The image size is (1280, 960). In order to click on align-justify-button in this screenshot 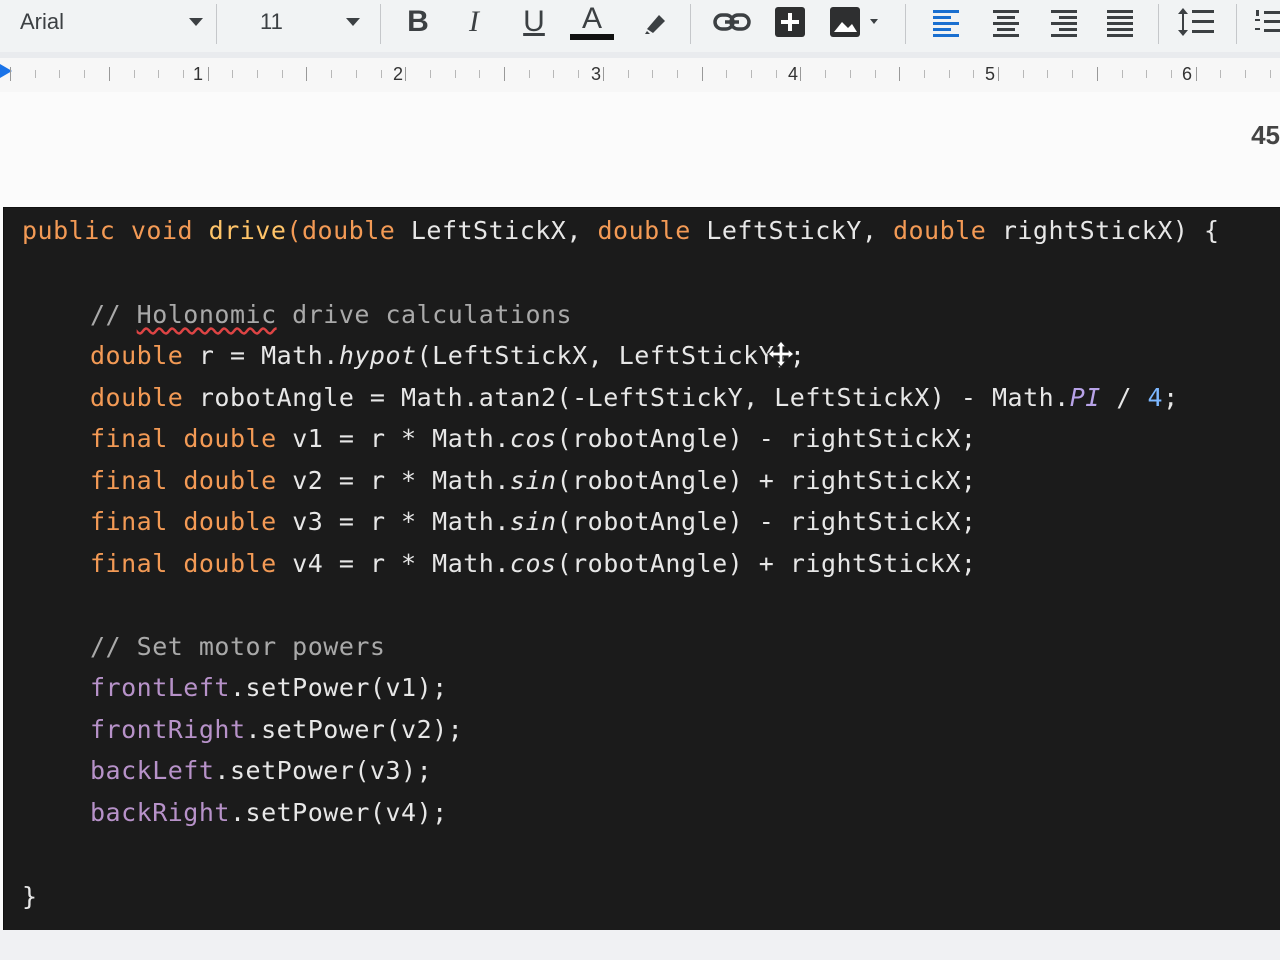, I will do `click(1120, 22)`.